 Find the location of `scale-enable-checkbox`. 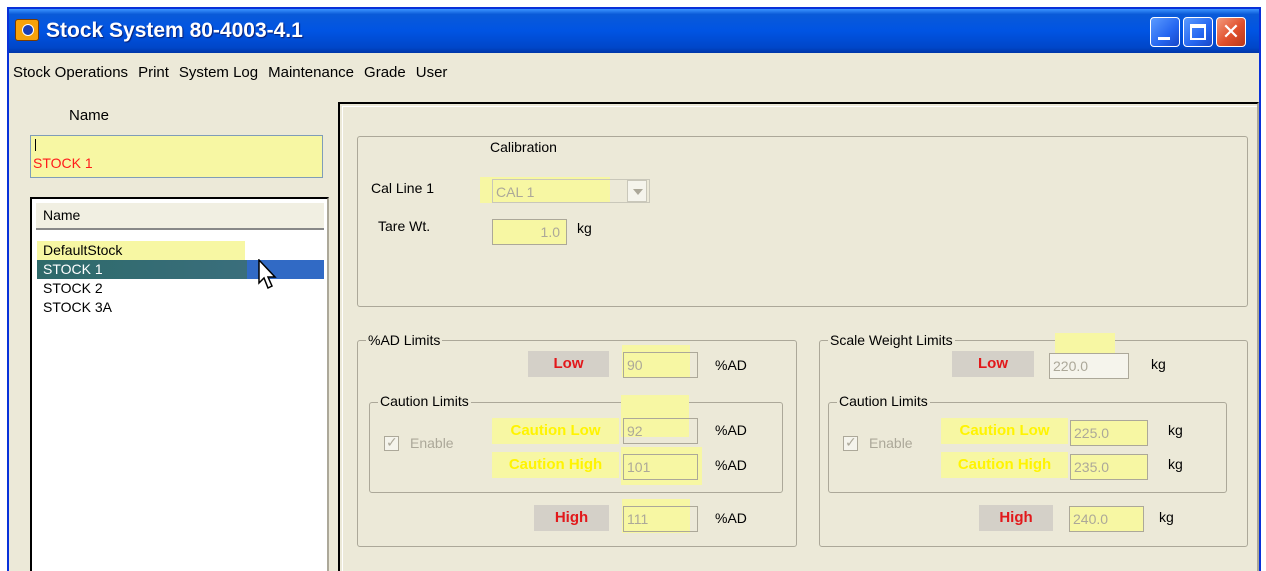

scale-enable-checkbox is located at coordinates (850, 442).